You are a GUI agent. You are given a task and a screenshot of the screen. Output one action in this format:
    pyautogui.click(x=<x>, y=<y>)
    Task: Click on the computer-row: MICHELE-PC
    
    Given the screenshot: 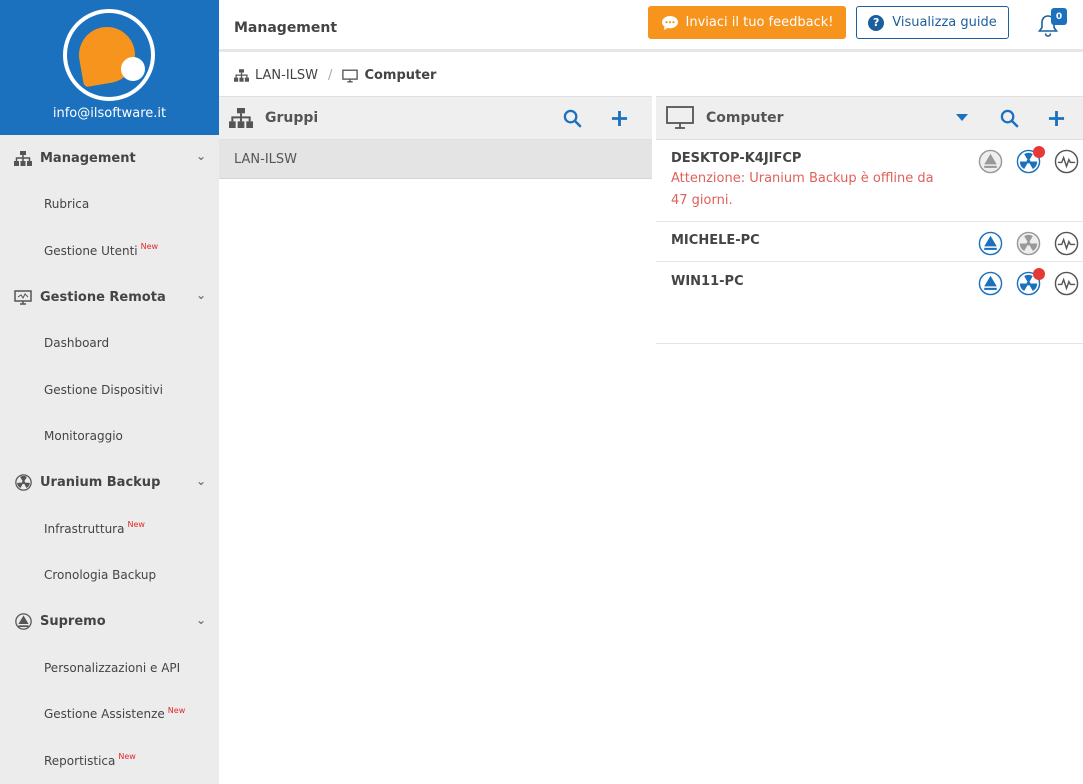 What is the action you would take?
    pyautogui.click(x=869, y=242)
    